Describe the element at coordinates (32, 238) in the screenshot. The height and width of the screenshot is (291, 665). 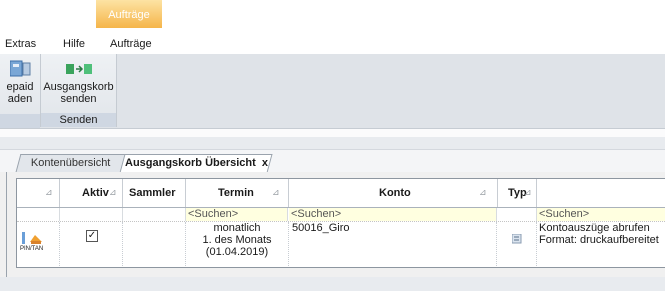
I see `pintan-icon` at that location.